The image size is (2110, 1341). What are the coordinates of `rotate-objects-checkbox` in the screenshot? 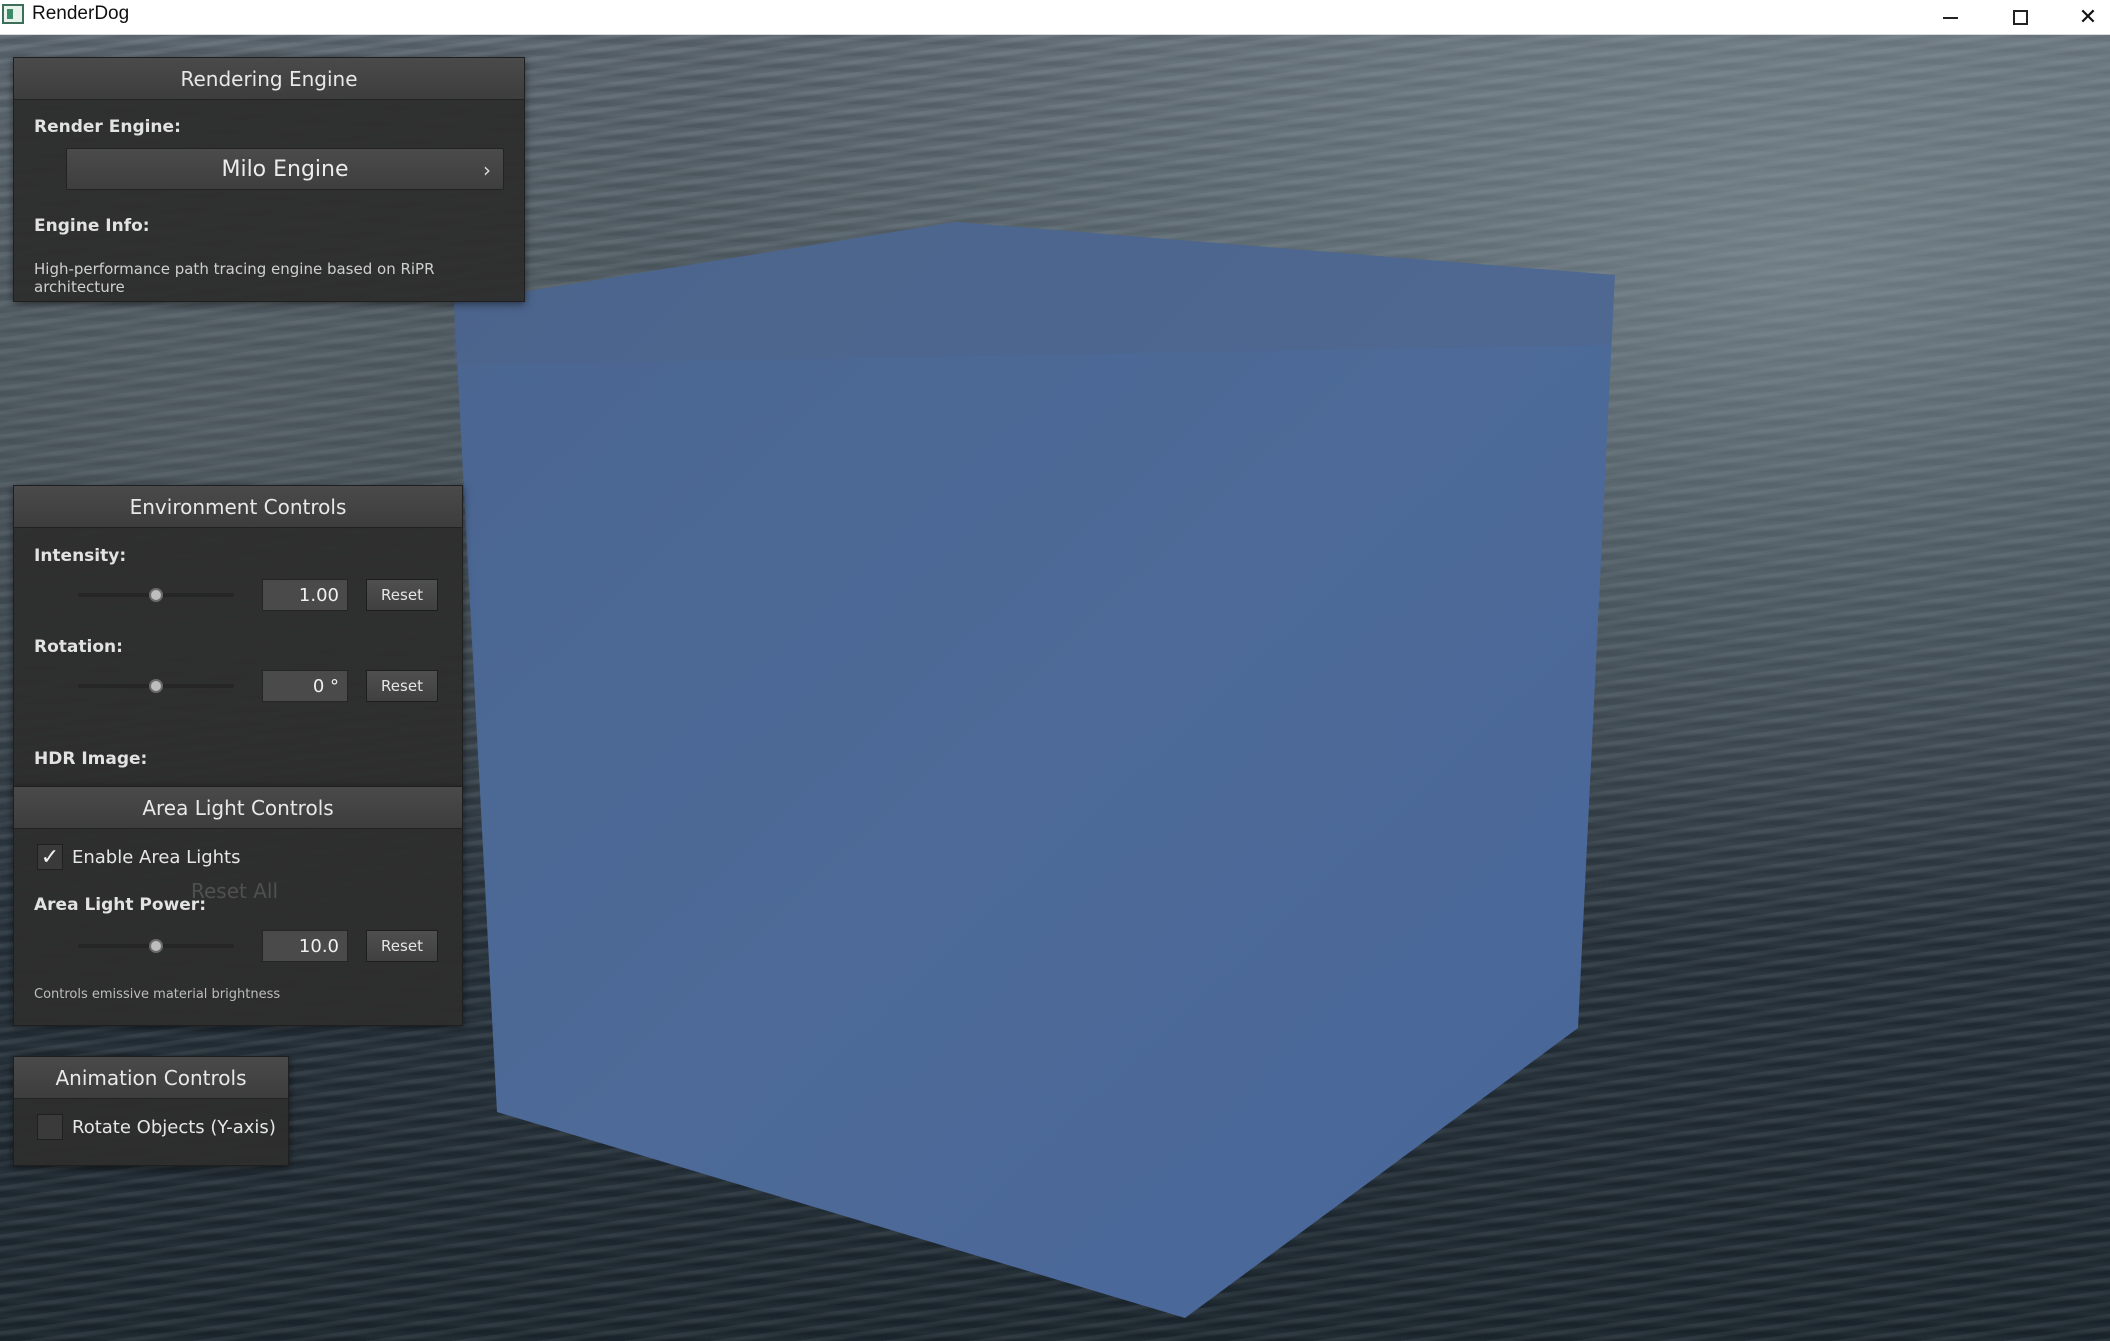 It's located at (50, 1127).